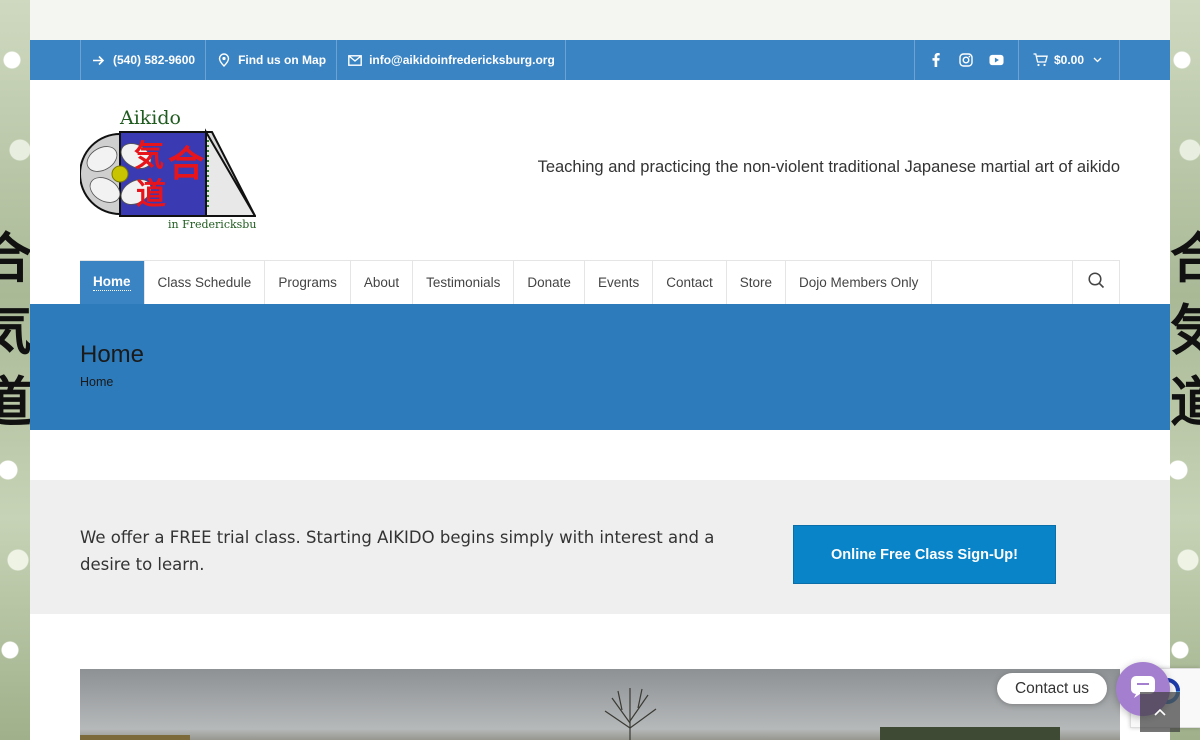 The width and height of the screenshot is (1200, 740). Describe the element at coordinates (600, 704) in the screenshot. I see `dojo-photo` at that location.